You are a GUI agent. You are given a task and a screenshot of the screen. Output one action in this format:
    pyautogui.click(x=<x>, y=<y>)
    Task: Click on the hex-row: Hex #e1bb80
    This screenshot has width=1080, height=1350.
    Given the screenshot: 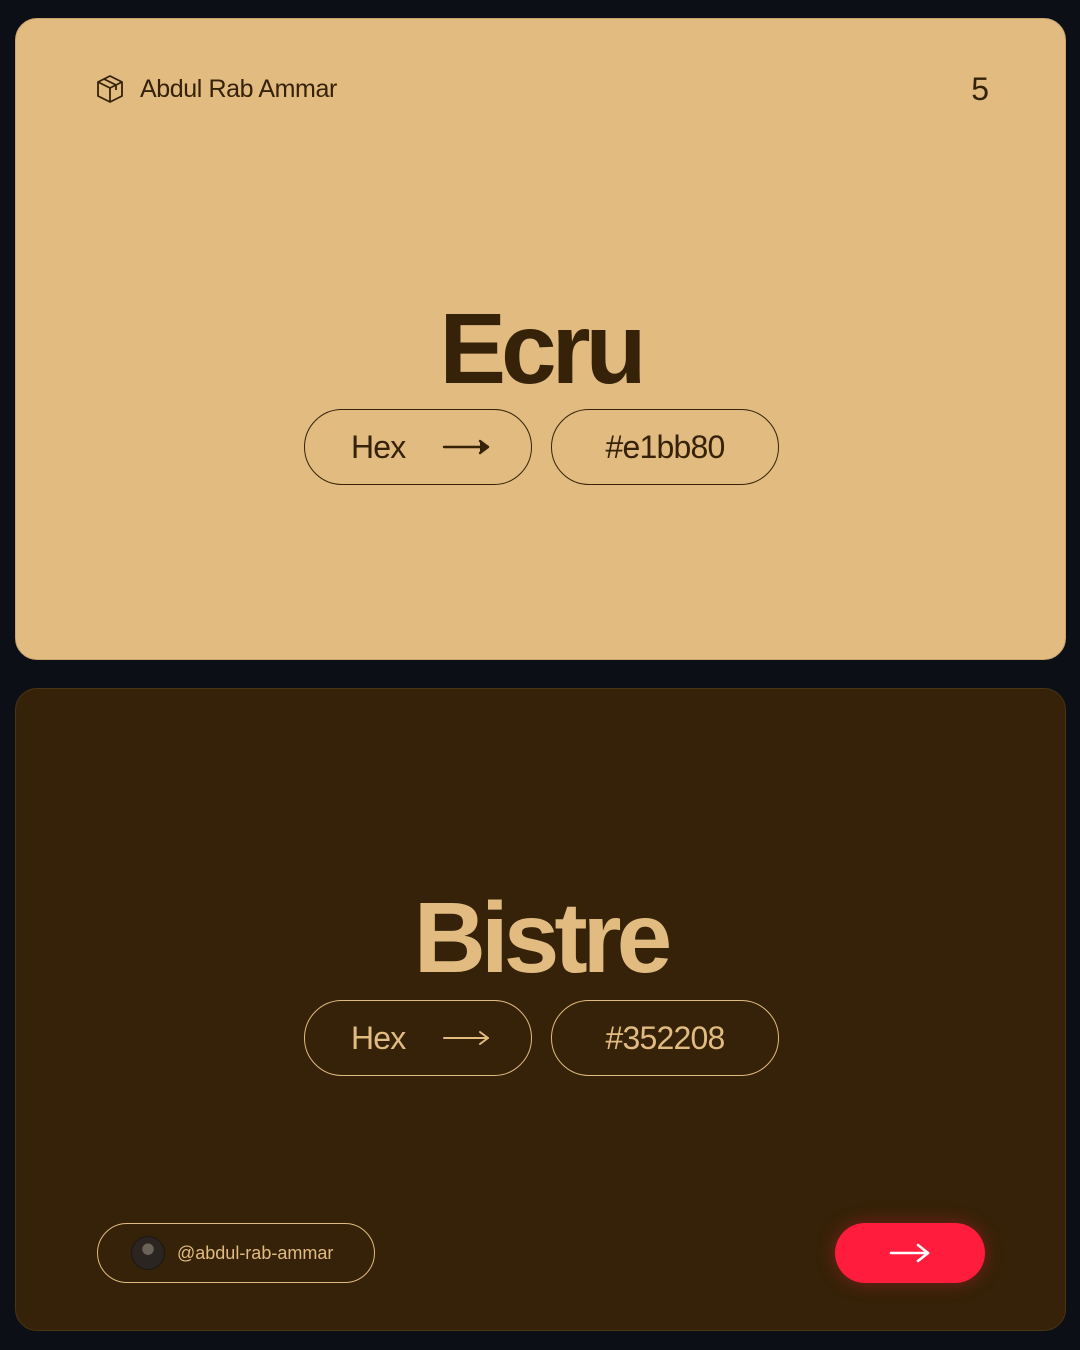 What is the action you would take?
    pyautogui.click(x=541, y=447)
    